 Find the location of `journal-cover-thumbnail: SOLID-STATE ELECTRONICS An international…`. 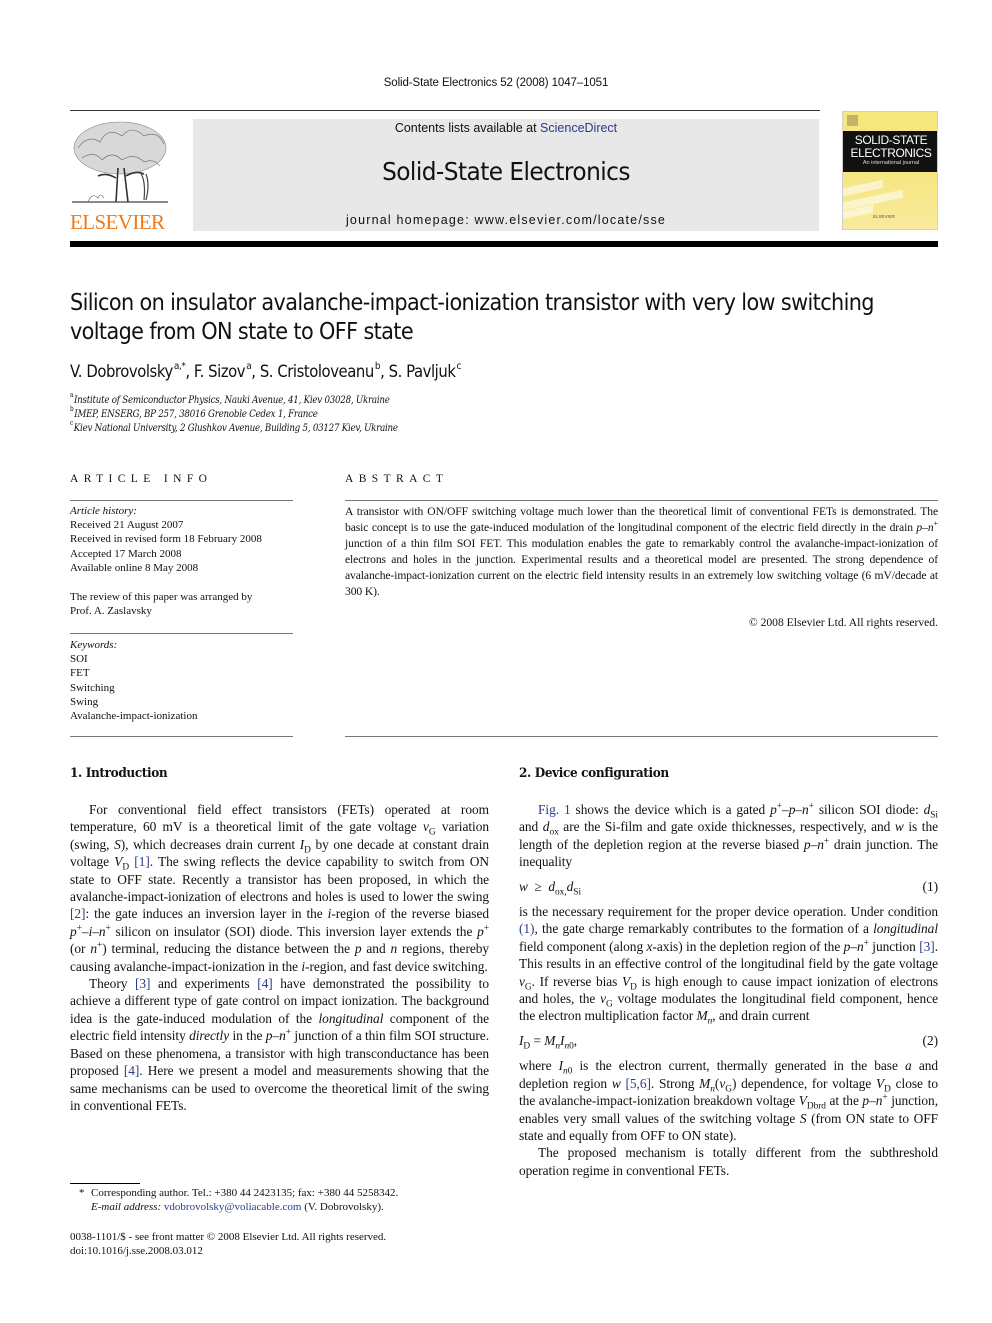

journal-cover-thumbnail: SOLID-STATE ELECTRONICS An international… is located at coordinates (890, 170).